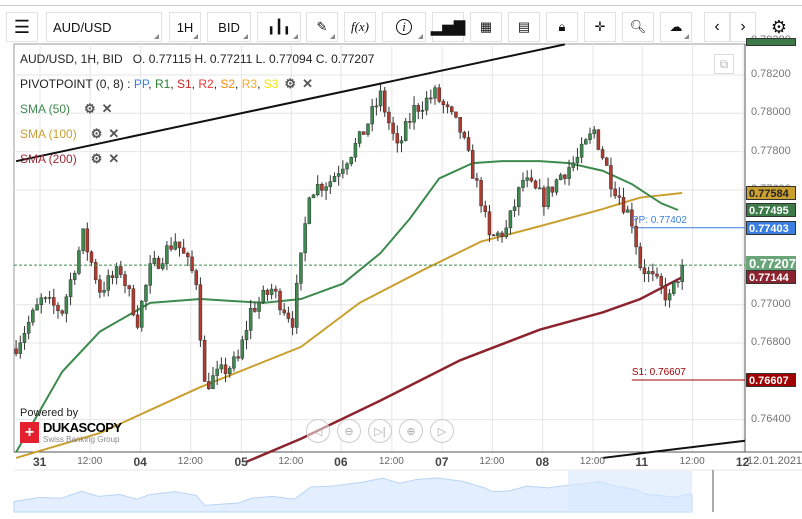 This screenshot has width=802, height=519. What do you see at coordinates (630, 491) in the screenshot?
I see `navigator-window` at bounding box center [630, 491].